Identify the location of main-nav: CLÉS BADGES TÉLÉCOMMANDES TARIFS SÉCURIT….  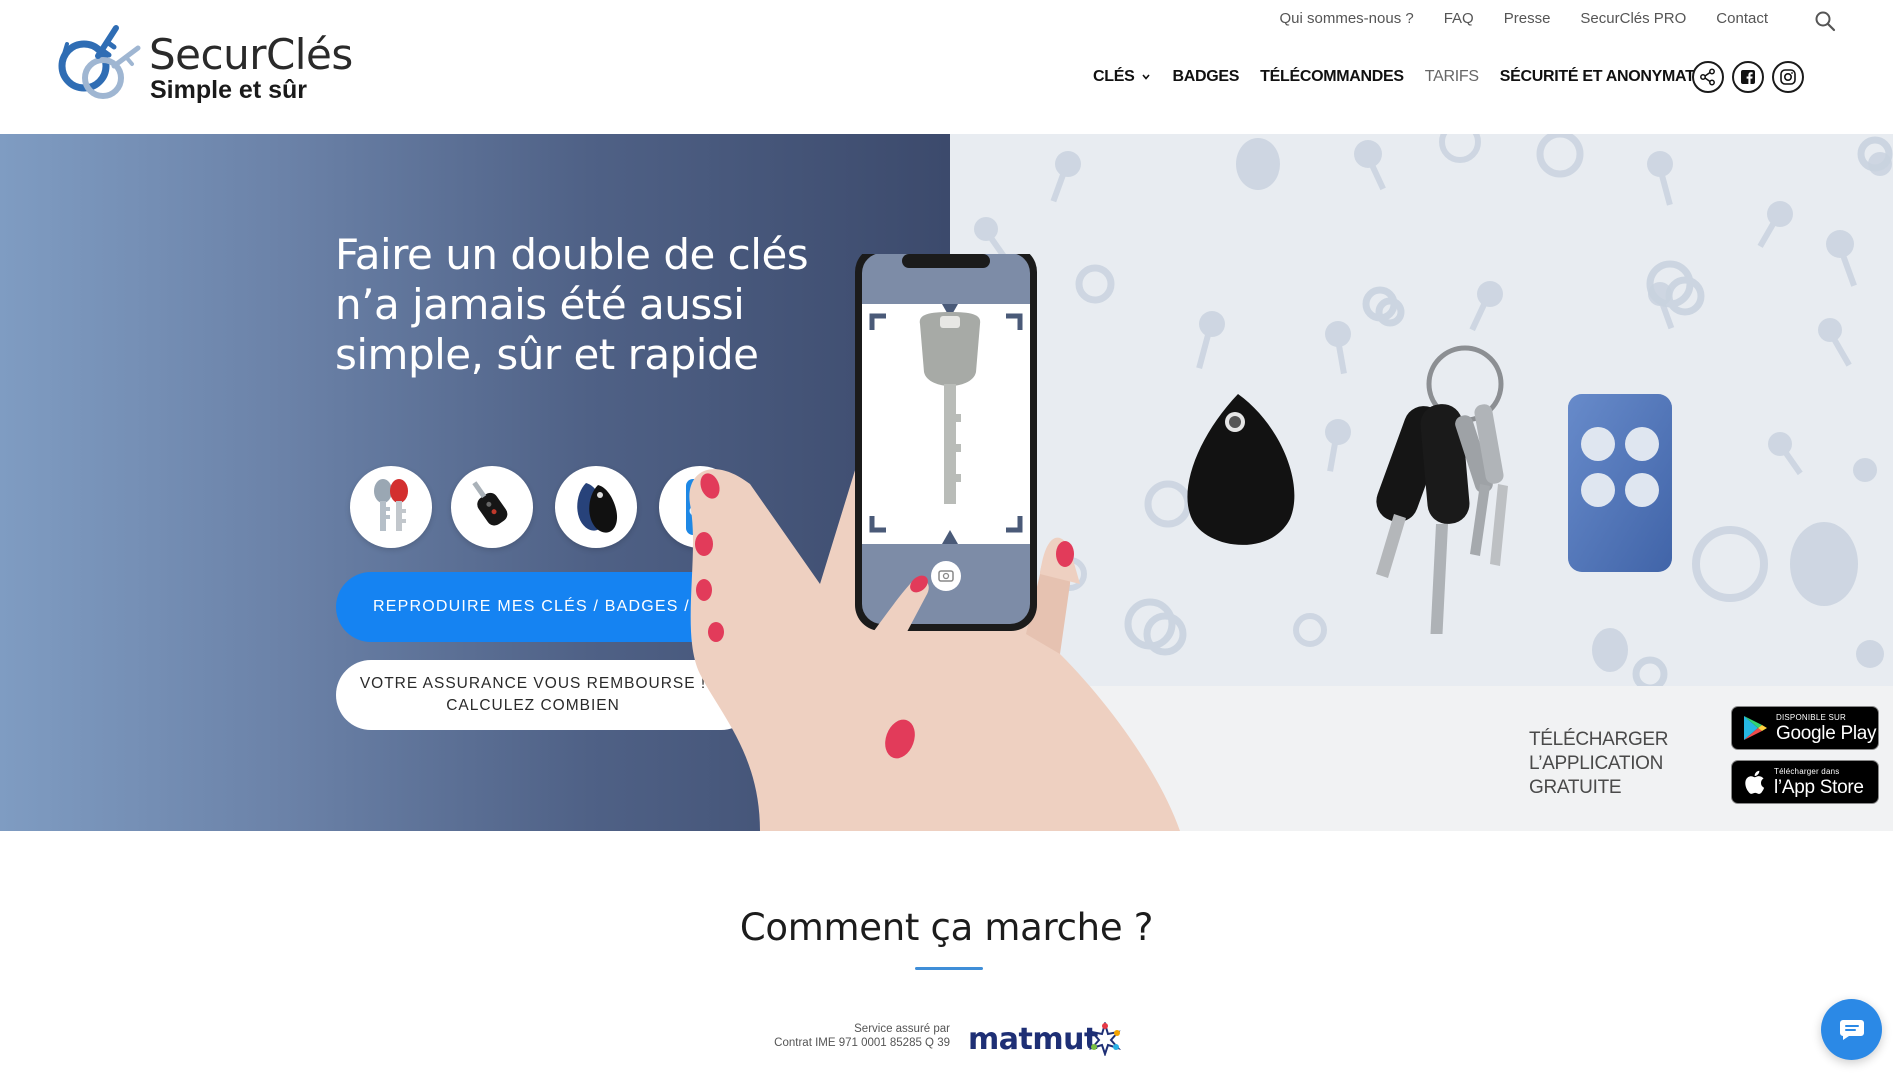
(1404, 77).